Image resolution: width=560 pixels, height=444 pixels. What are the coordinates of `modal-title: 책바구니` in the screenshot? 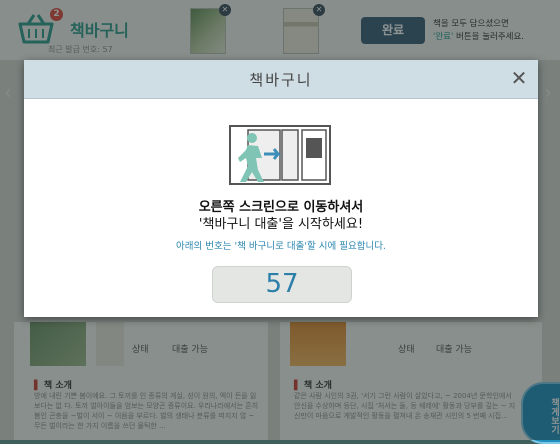 It's located at (281, 80).